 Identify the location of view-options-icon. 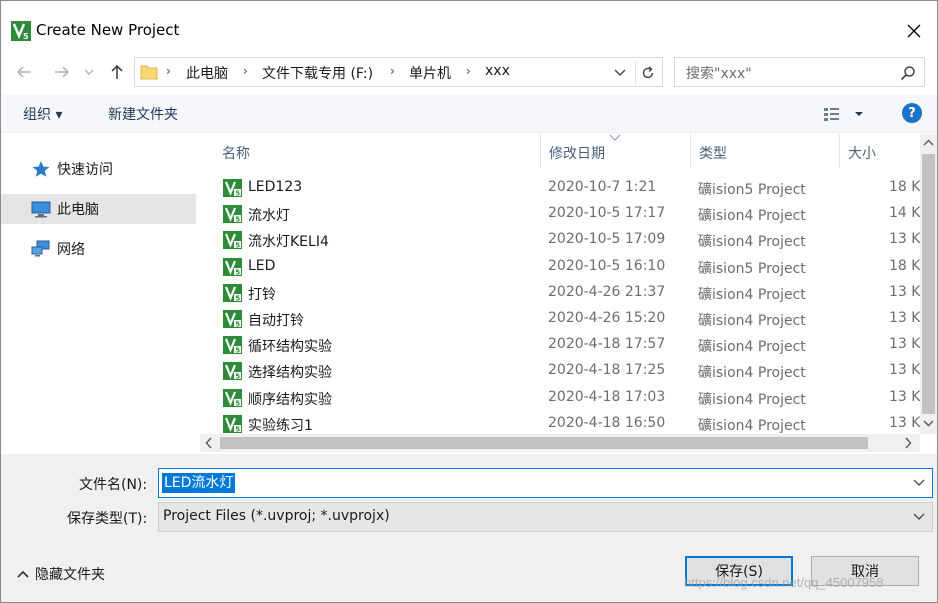
(843, 114).